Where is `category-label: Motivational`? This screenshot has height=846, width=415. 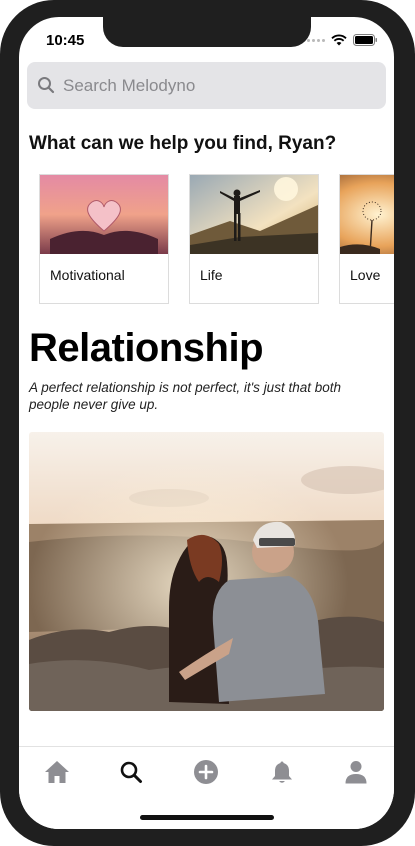 category-label: Motivational is located at coordinates (87, 275).